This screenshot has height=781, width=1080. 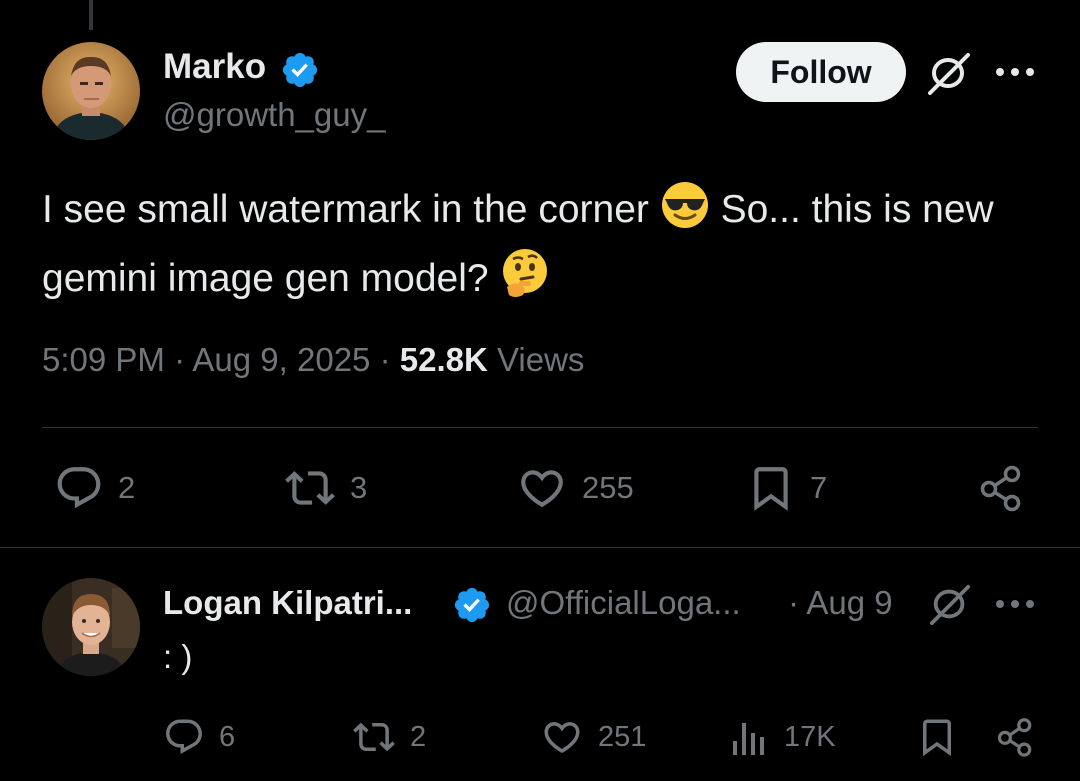 I want to click on thread-connector-line, so click(x=91, y=15).